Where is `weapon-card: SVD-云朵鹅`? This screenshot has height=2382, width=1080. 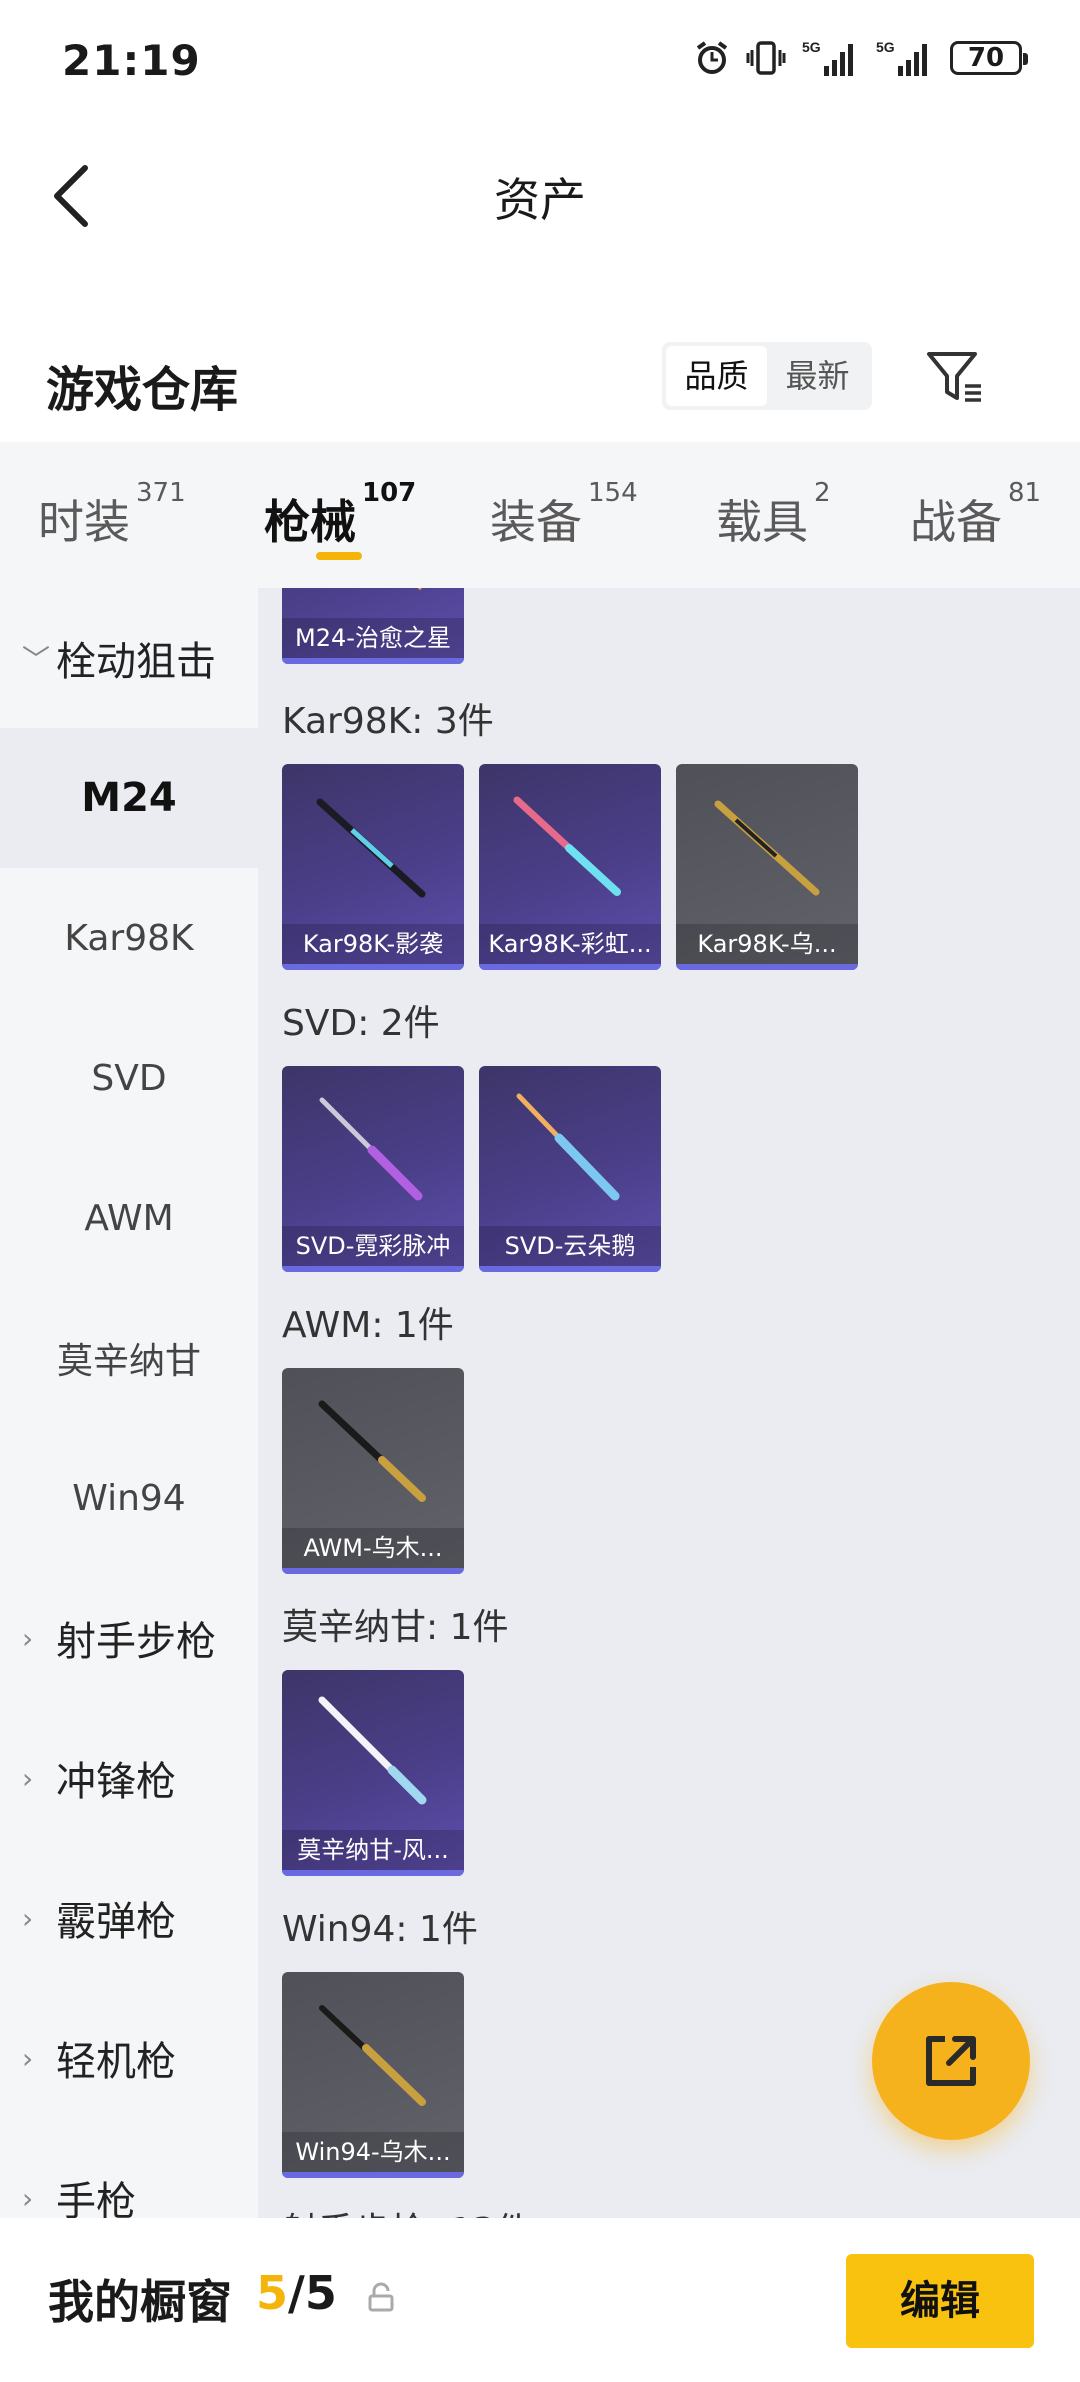
weapon-card: SVD-云朵鹅 is located at coordinates (570, 1169).